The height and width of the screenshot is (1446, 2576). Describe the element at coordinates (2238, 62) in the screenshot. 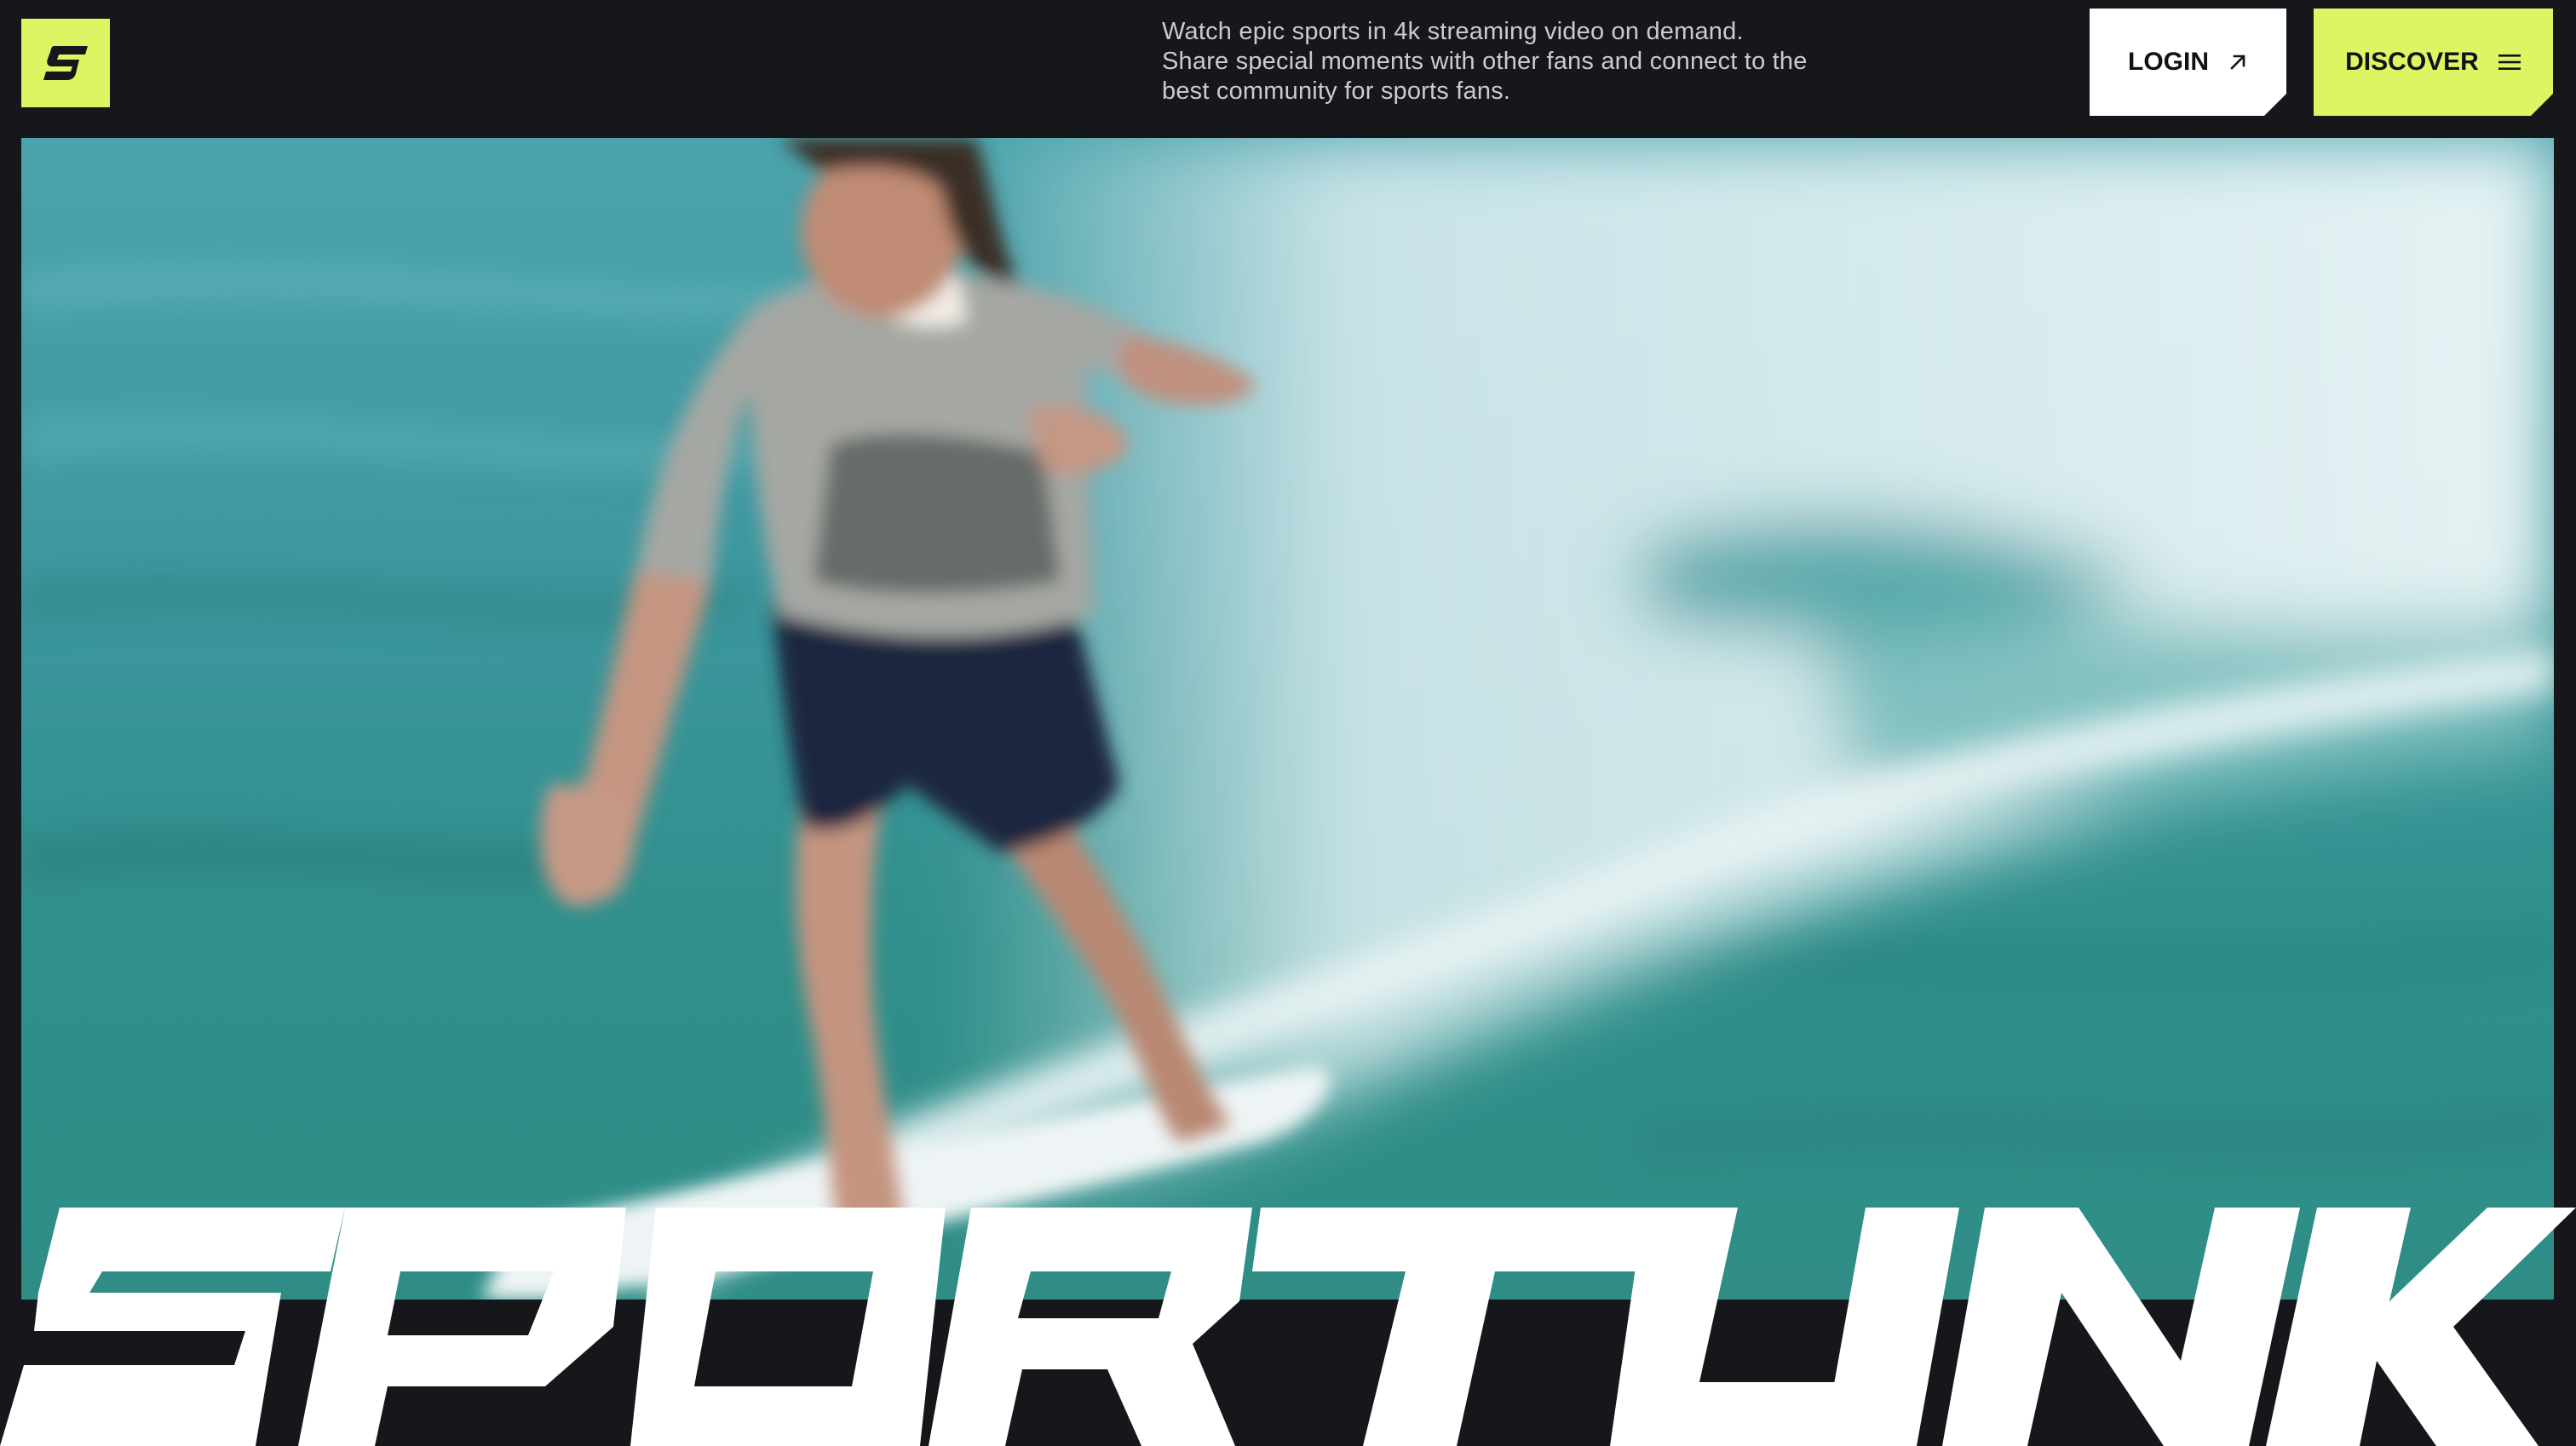

I see `arrow-up-right-icon` at that location.